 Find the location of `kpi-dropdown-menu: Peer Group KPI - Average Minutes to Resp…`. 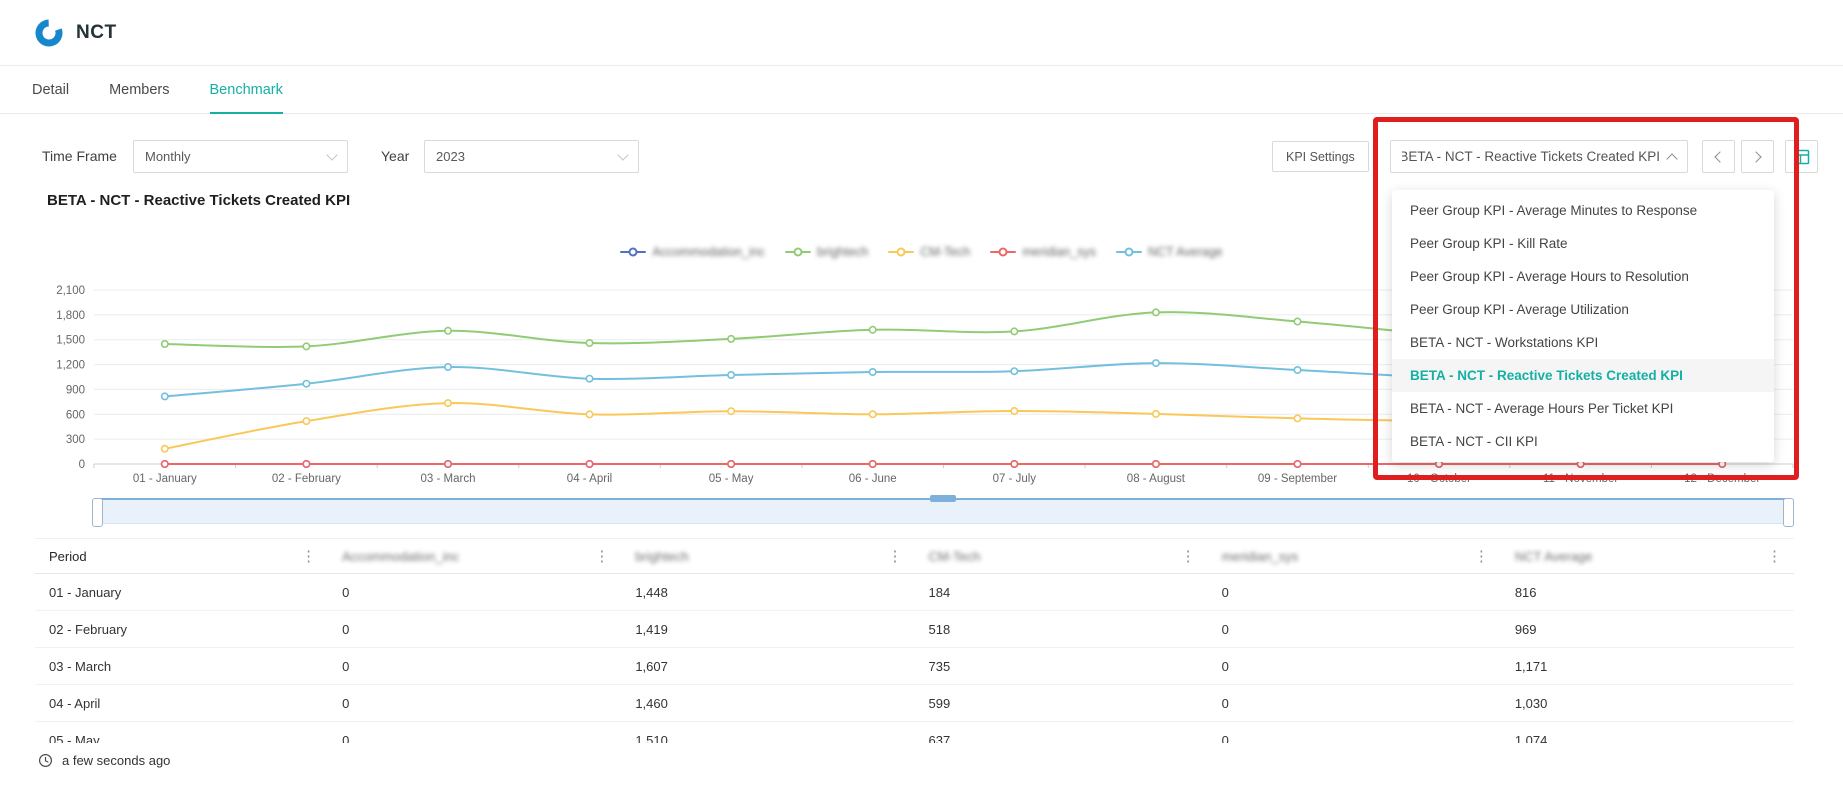

kpi-dropdown-menu: Peer Group KPI - Average Minutes to Resp… is located at coordinates (1583, 326).